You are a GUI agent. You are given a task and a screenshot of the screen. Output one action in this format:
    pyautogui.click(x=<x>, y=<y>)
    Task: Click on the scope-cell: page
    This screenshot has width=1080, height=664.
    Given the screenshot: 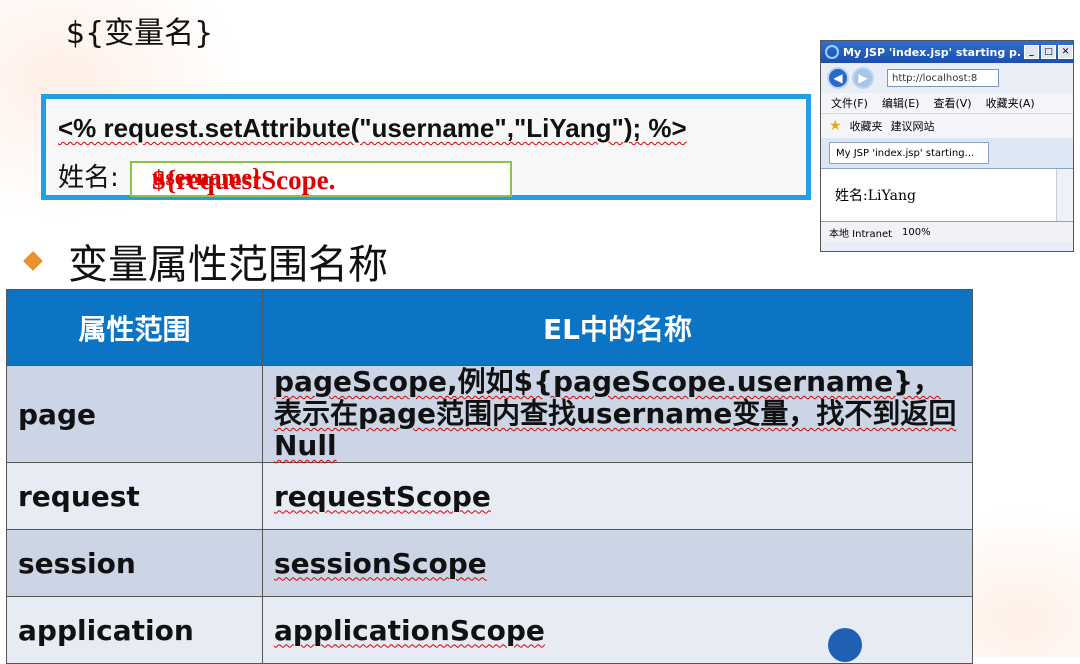 What is the action you would take?
    pyautogui.click(x=134, y=414)
    